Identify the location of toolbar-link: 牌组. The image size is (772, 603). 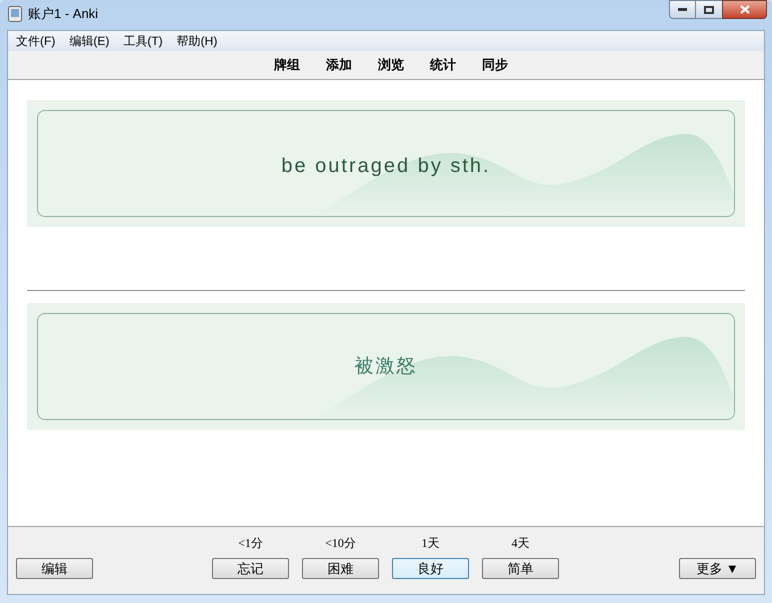
(287, 65).